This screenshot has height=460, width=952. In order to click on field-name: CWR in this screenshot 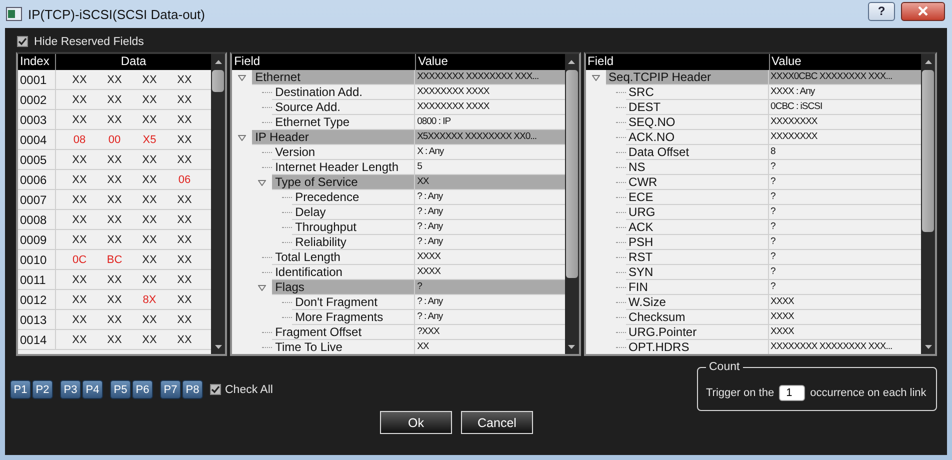, I will do `click(697, 182)`.